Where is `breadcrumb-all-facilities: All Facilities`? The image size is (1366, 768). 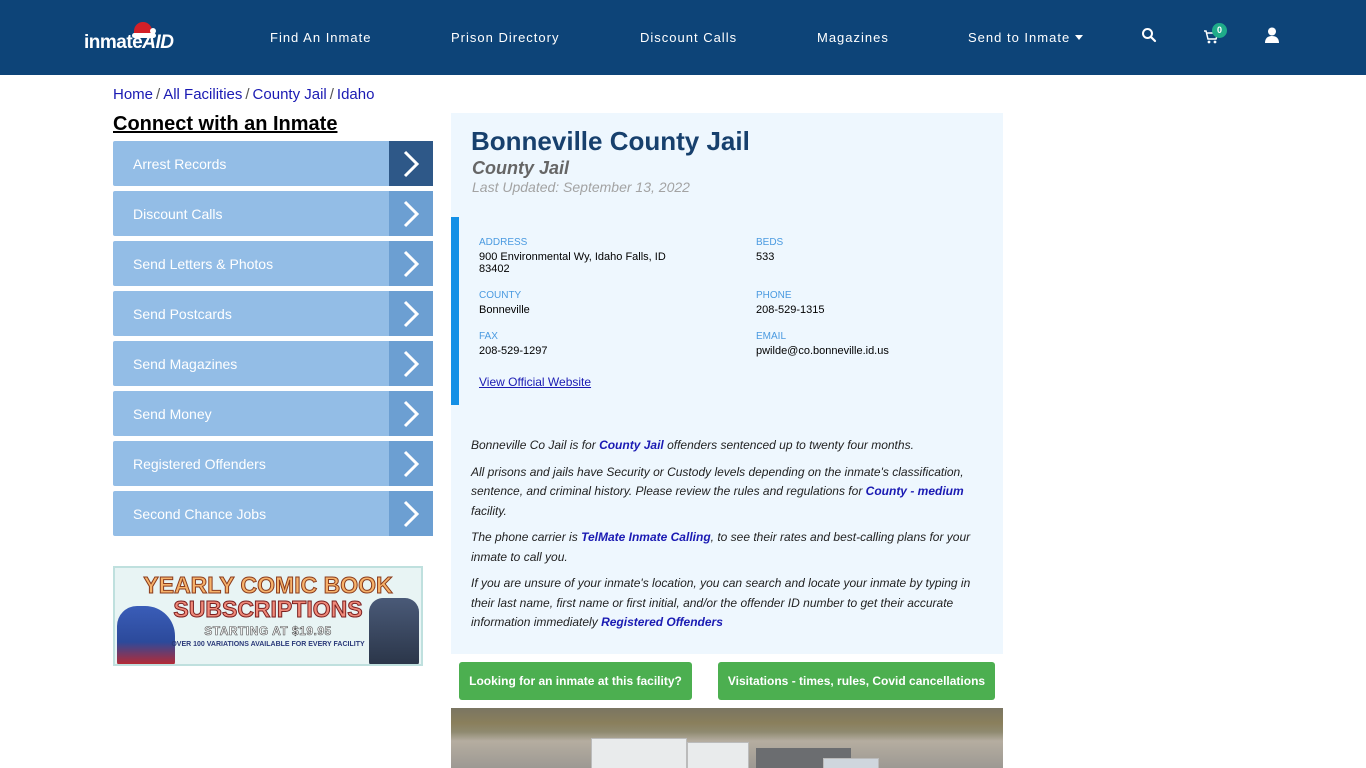 breadcrumb-all-facilities: All Facilities is located at coordinates (202, 94).